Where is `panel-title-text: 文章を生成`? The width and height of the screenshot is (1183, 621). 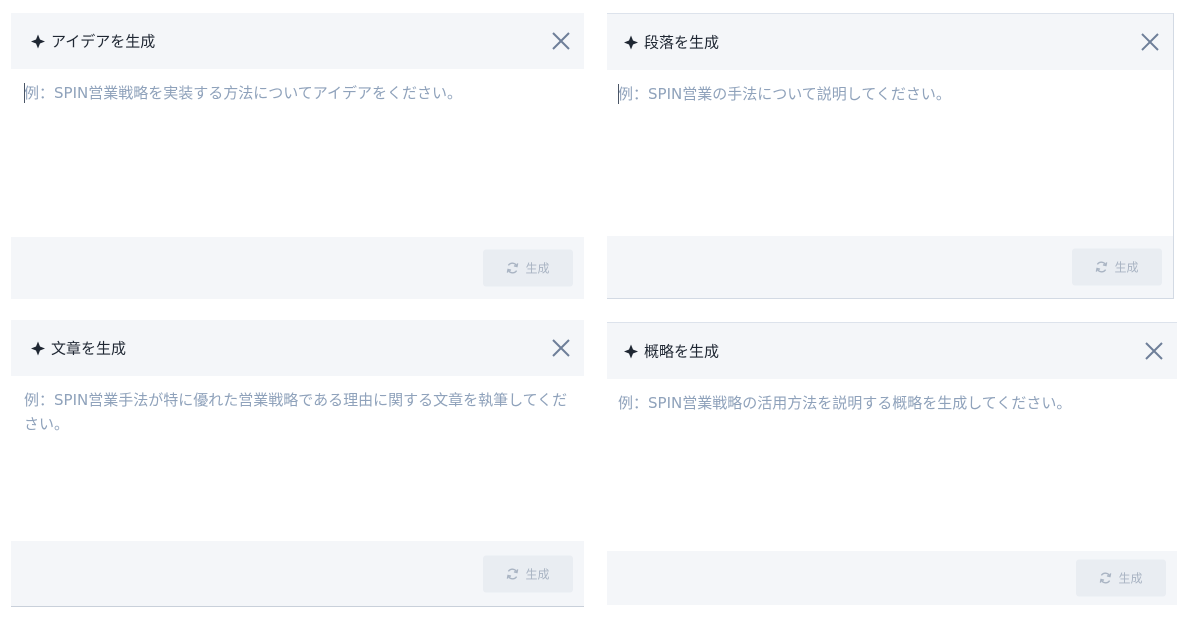
panel-title-text: 文章を生成 is located at coordinates (89, 348).